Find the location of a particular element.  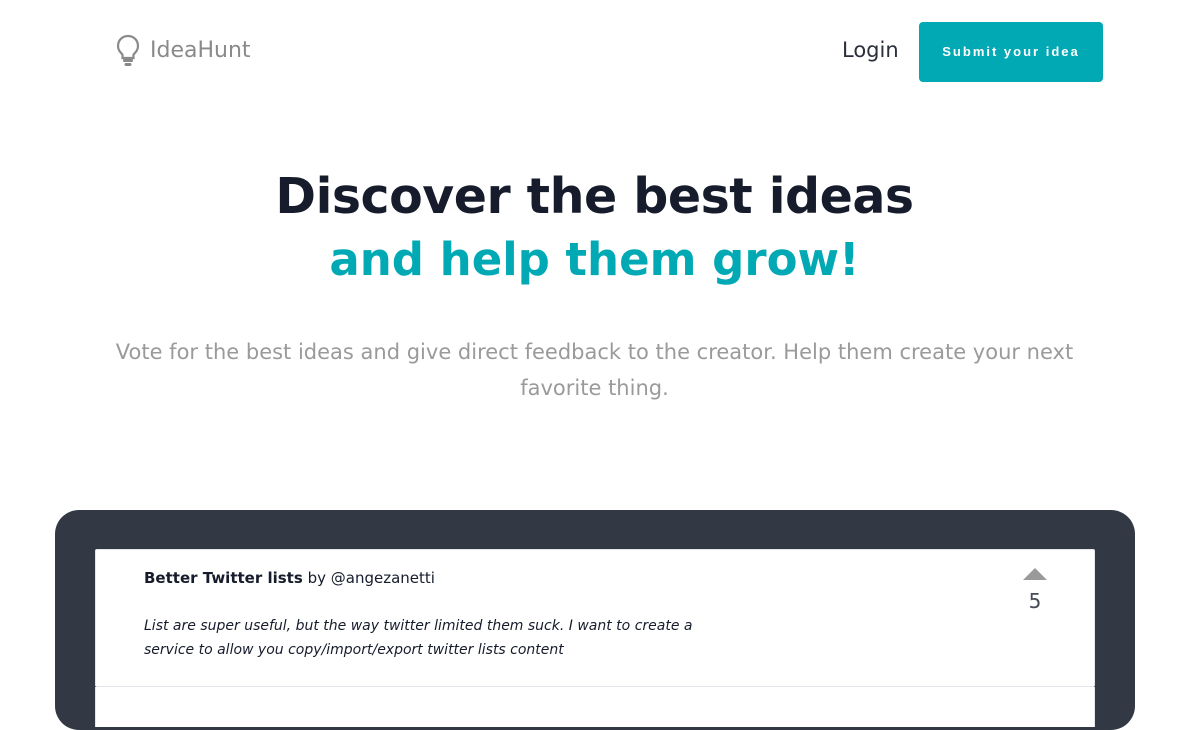

hero-subtitle: and help them grow! is located at coordinates (594, 259).